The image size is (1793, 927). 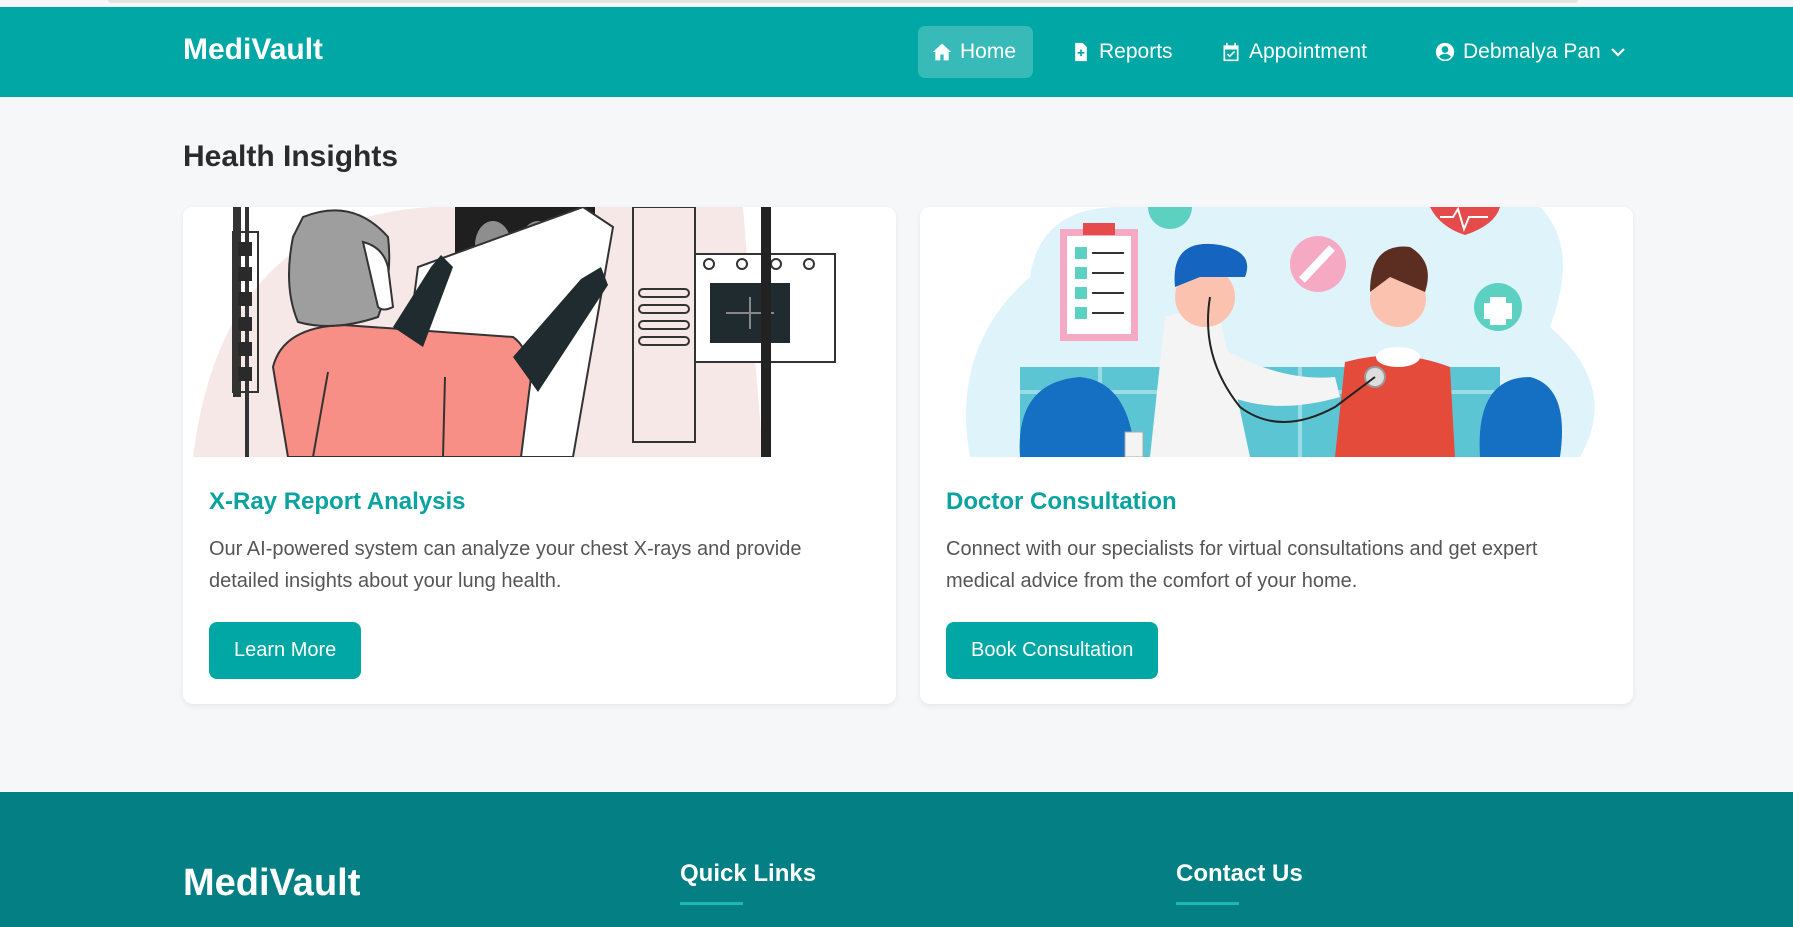 I want to click on user-circle-icon, so click(x=1445, y=52).